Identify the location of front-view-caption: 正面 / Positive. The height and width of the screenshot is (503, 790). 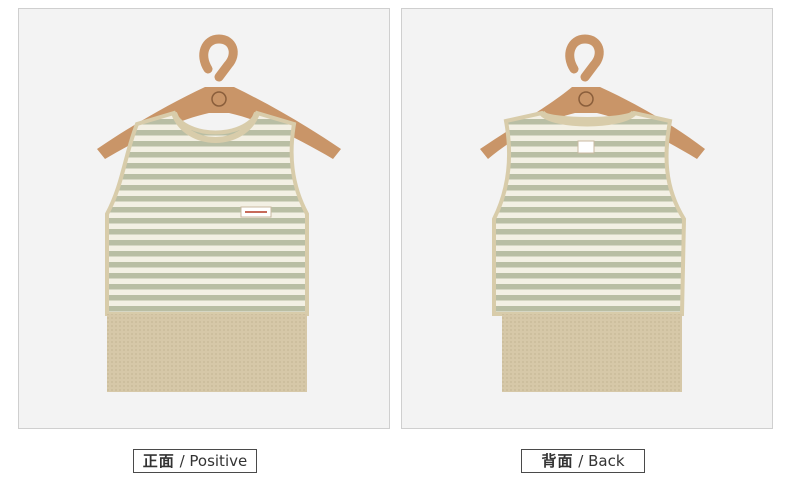
(195, 461).